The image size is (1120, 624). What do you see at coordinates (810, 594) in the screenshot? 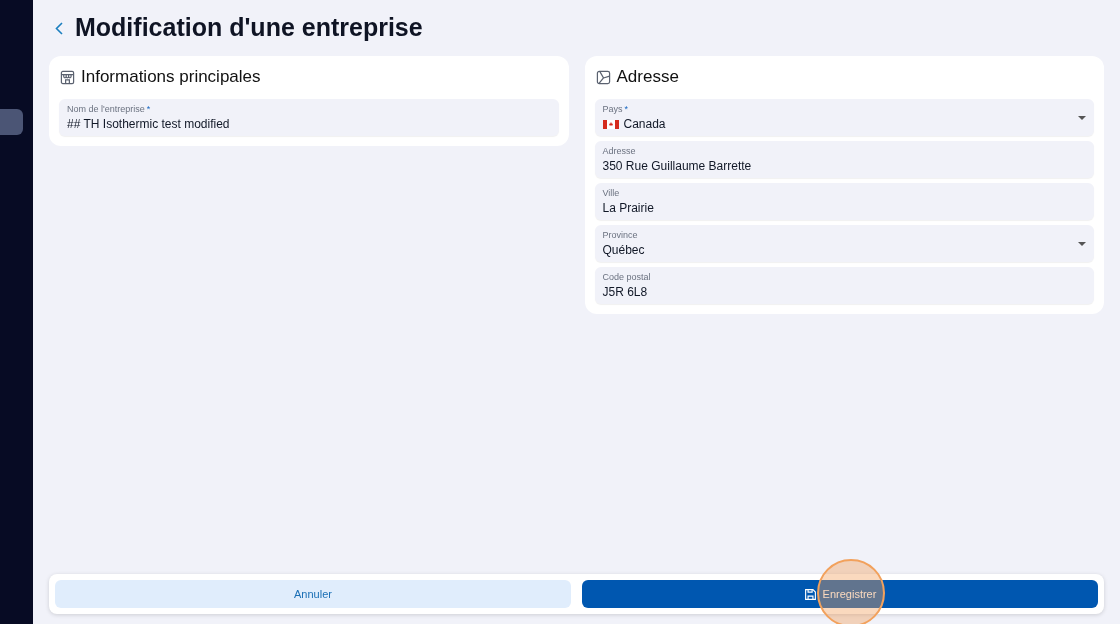
I see `save-icon` at bounding box center [810, 594].